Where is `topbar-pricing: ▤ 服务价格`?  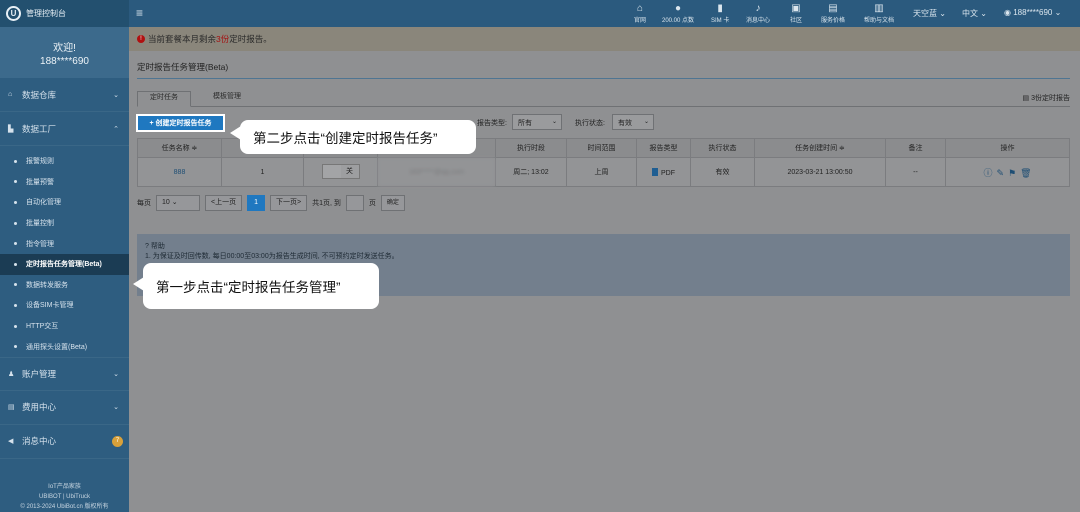 topbar-pricing: ▤ 服务价格 is located at coordinates (833, 13).